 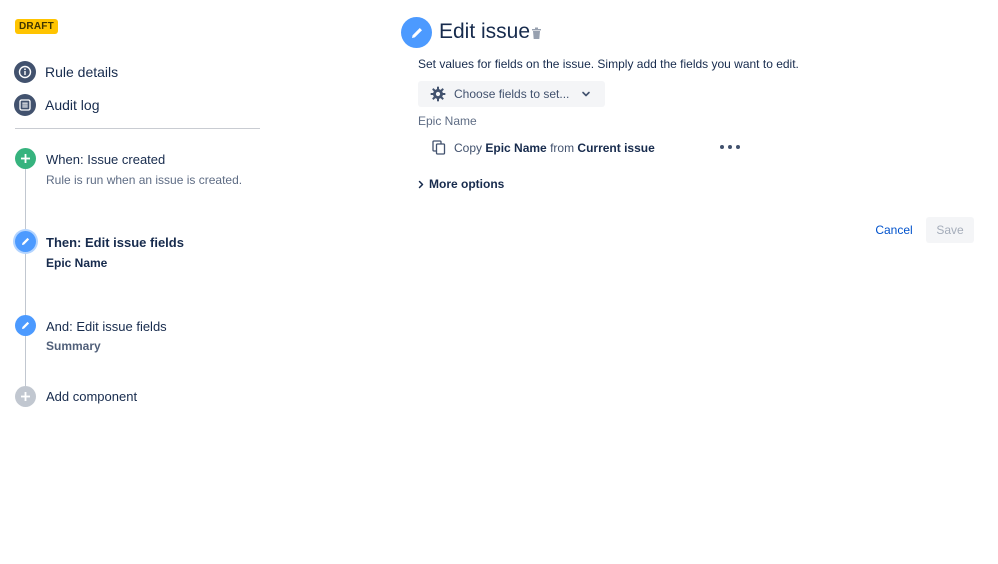 I want to click on nav-divider, so click(x=137, y=128).